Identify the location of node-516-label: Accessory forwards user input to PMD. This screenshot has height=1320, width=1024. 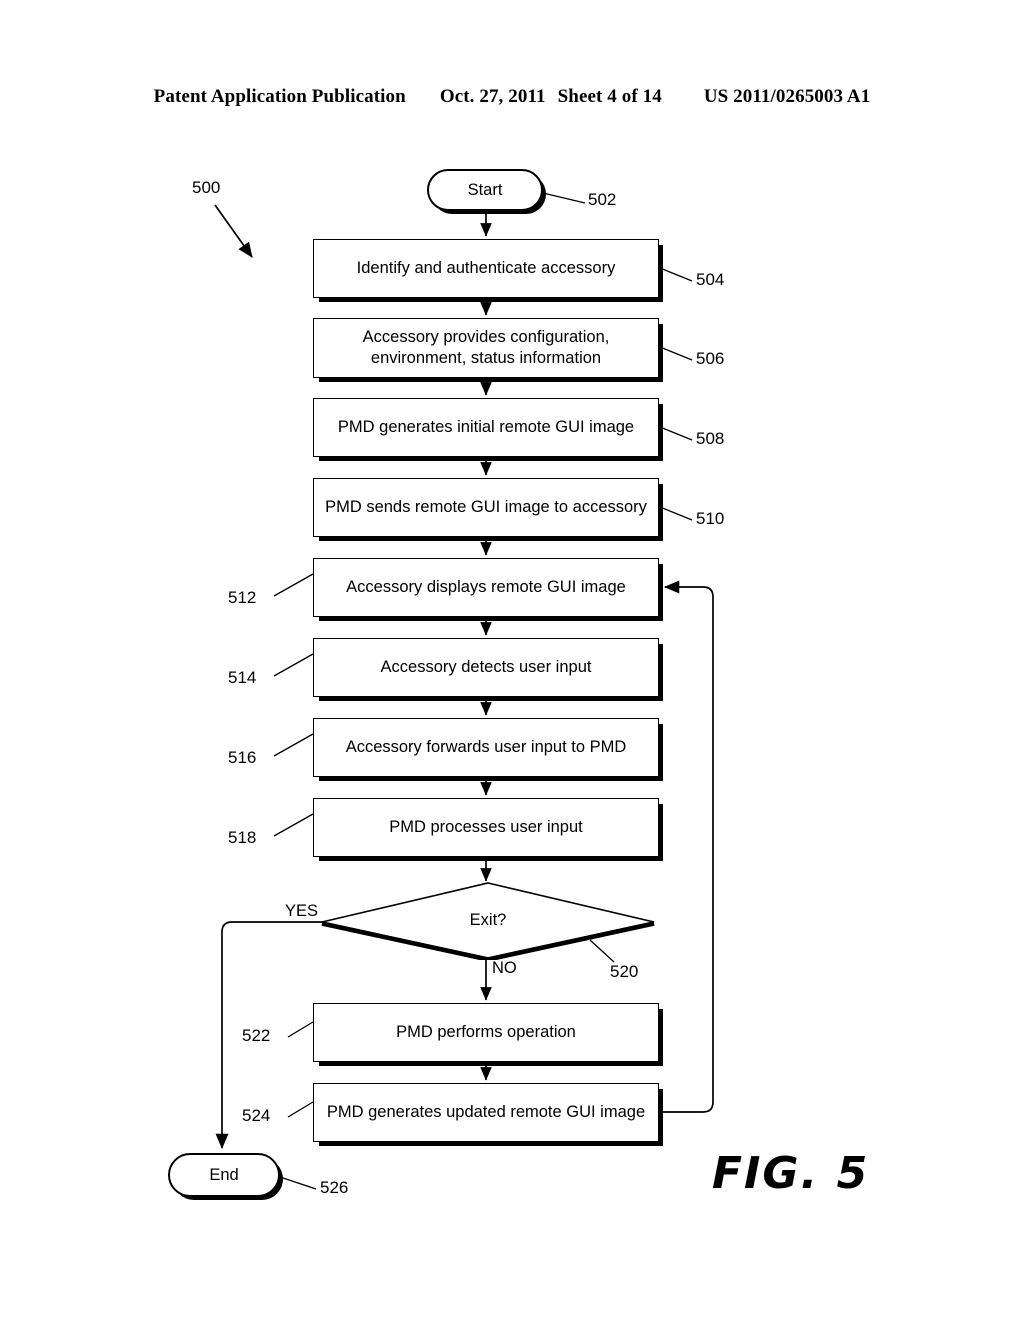
(486, 747).